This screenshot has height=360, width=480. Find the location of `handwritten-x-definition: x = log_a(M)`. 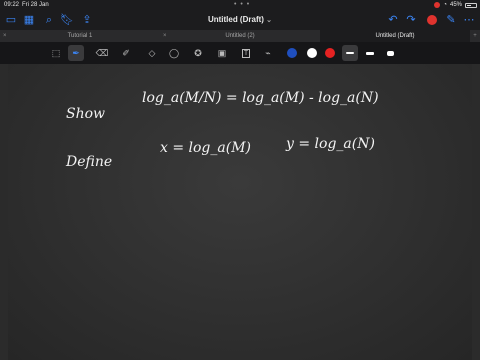

handwritten-x-definition: x = log_a(M) is located at coordinates (205, 148).